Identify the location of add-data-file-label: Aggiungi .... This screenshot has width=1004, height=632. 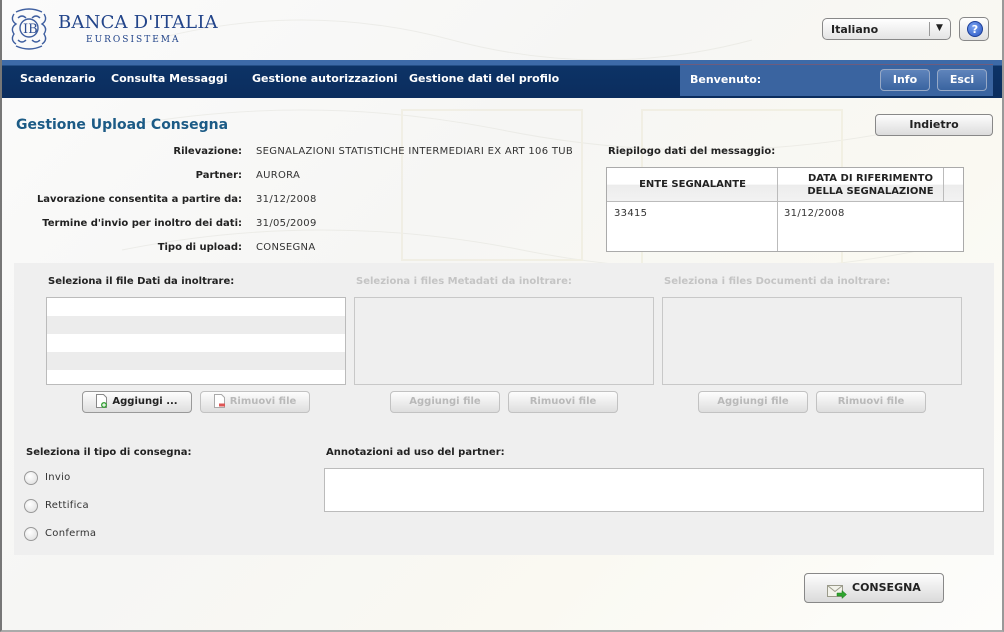
(145, 401).